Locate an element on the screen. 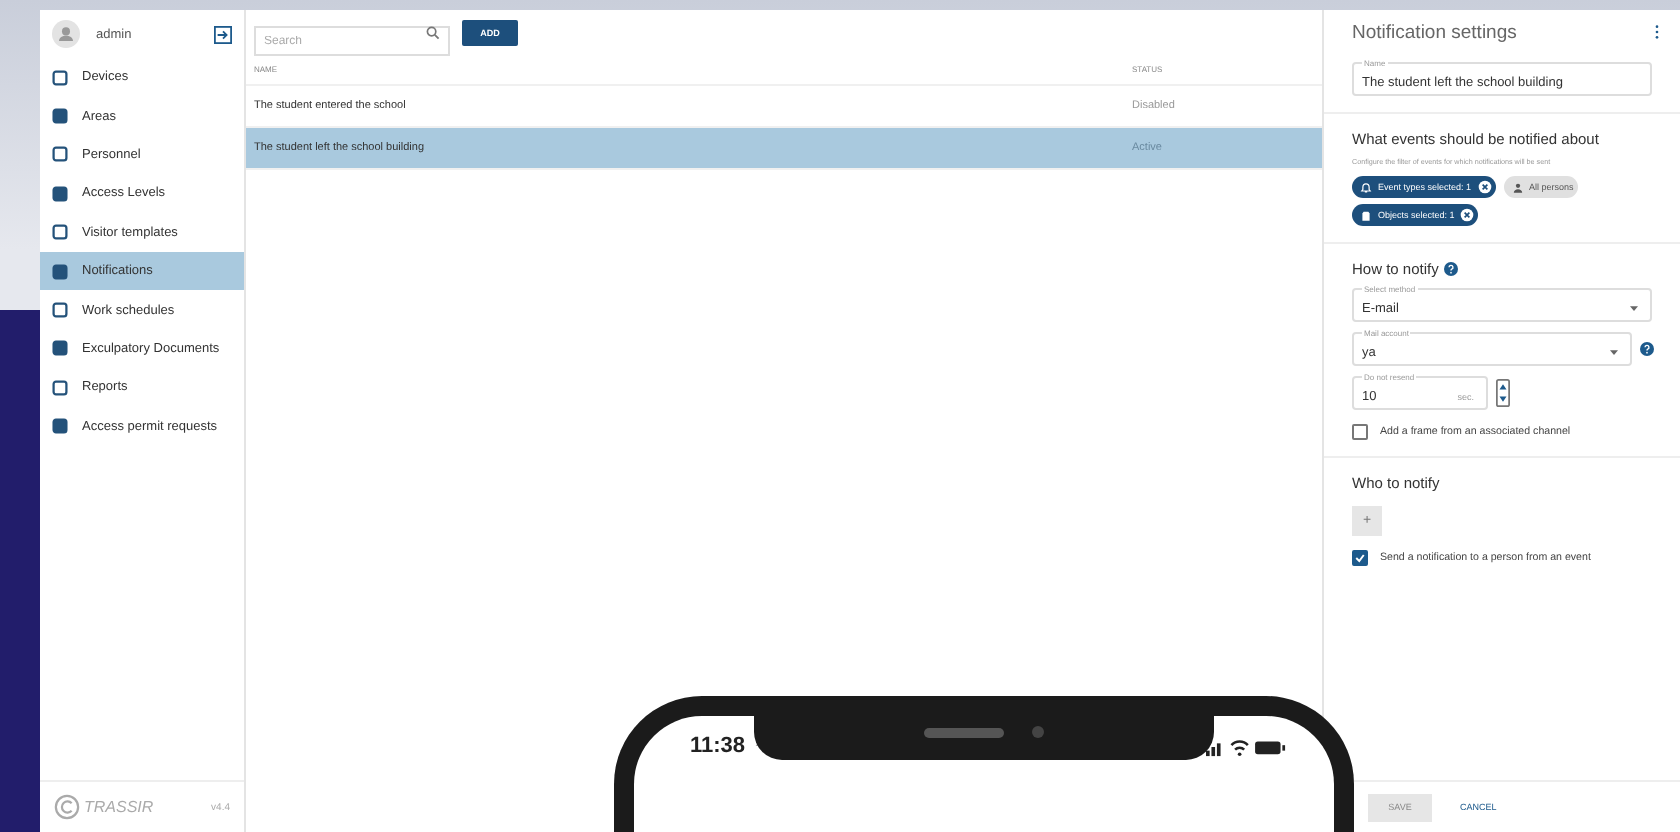 This screenshot has height=832, width=1680. logout-icon is located at coordinates (223, 34).